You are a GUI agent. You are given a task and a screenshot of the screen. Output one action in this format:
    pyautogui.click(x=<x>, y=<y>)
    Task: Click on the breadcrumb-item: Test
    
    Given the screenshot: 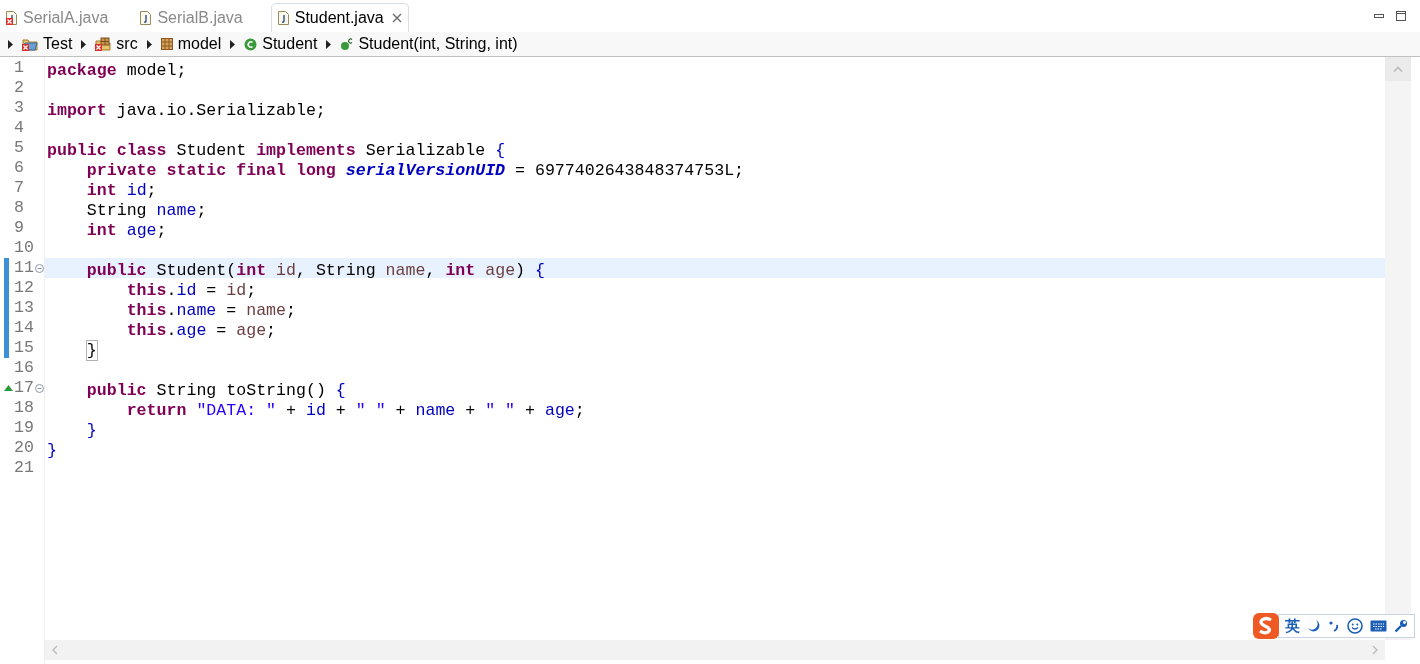 What is the action you would take?
    pyautogui.click(x=47, y=44)
    